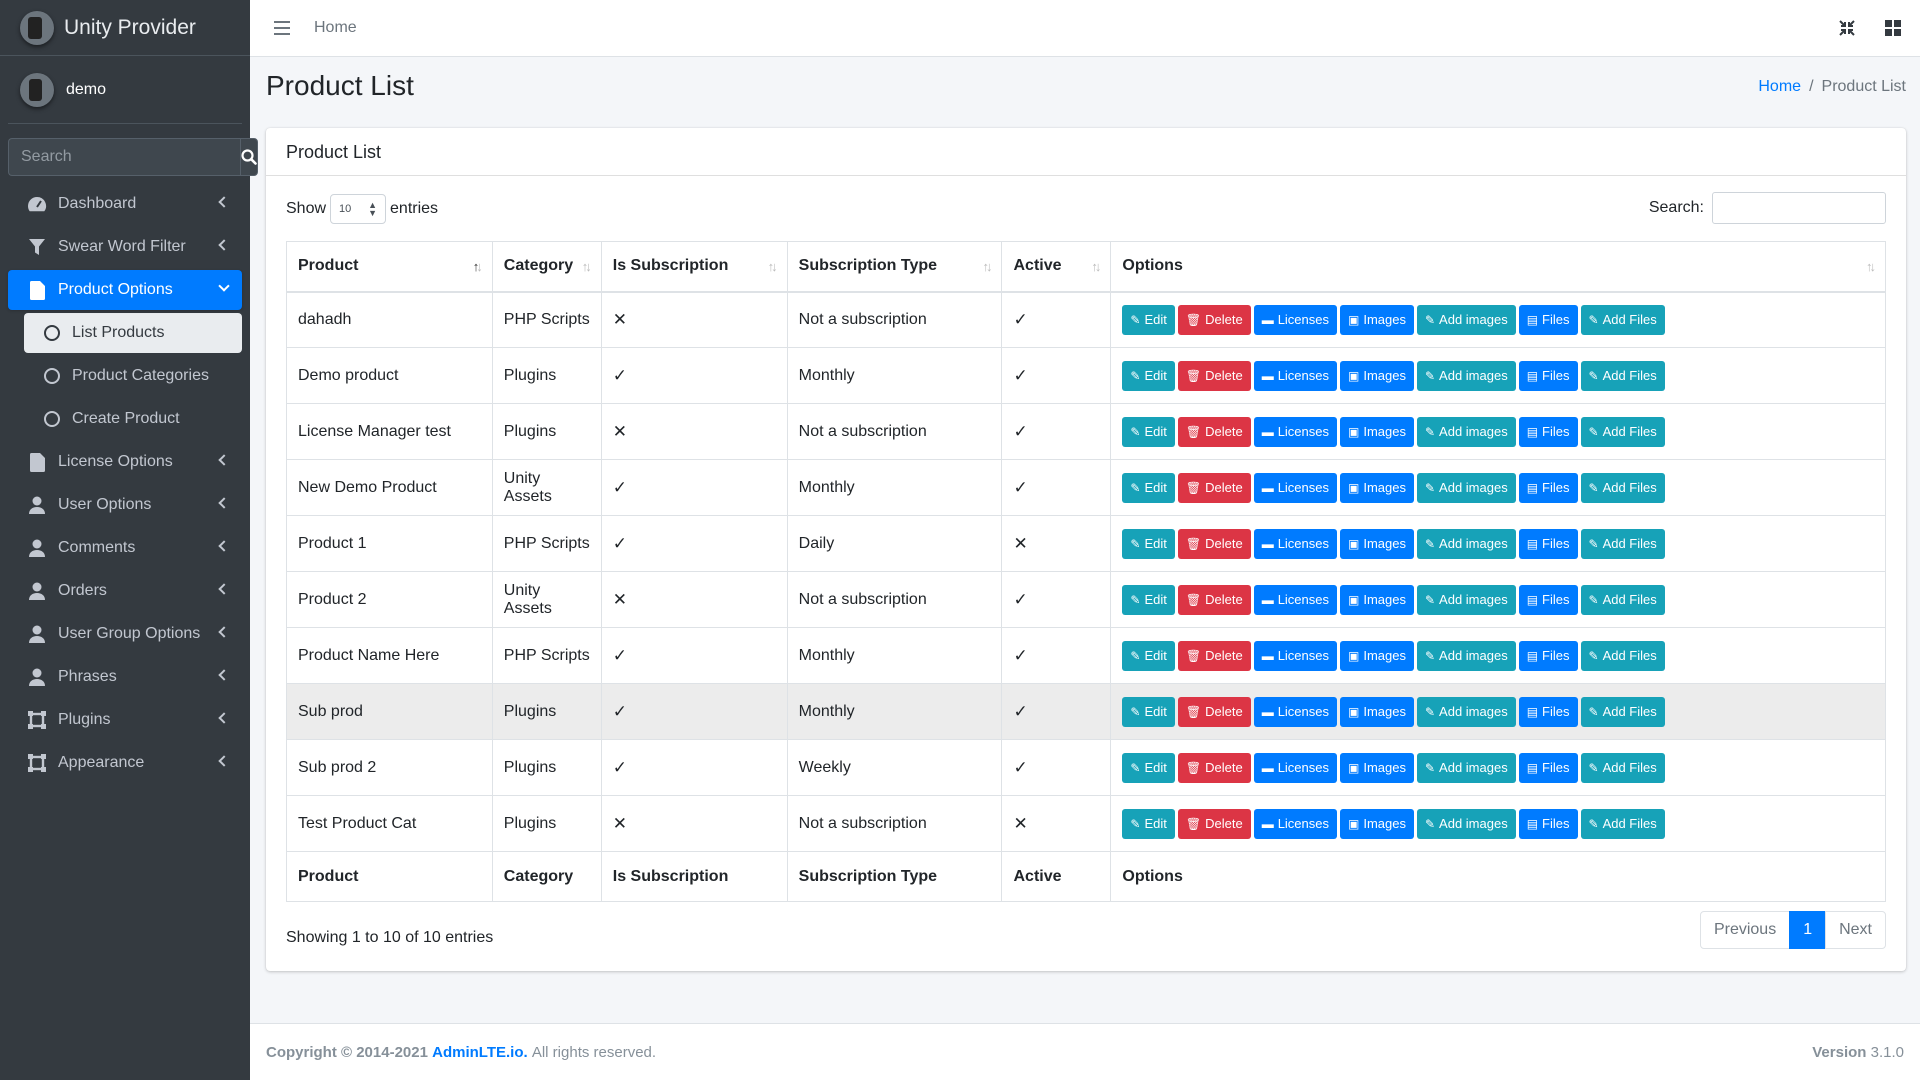 The height and width of the screenshot is (1080, 1920). I want to click on column-header-category: Category ↑↓, so click(546, 267).